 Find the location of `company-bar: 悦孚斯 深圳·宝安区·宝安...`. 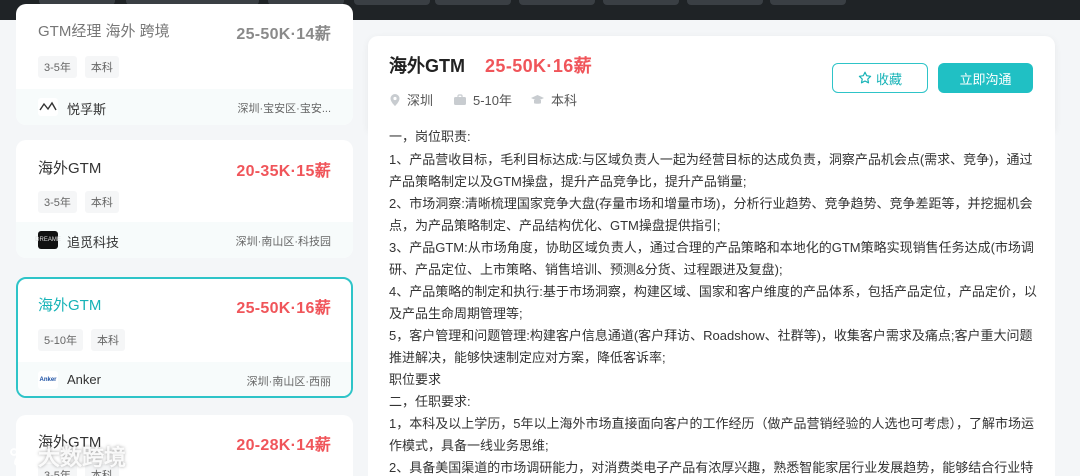

company-bar: 悦孚斯 深圳·宝安区·宝安... is located at coordinates (184, 107).